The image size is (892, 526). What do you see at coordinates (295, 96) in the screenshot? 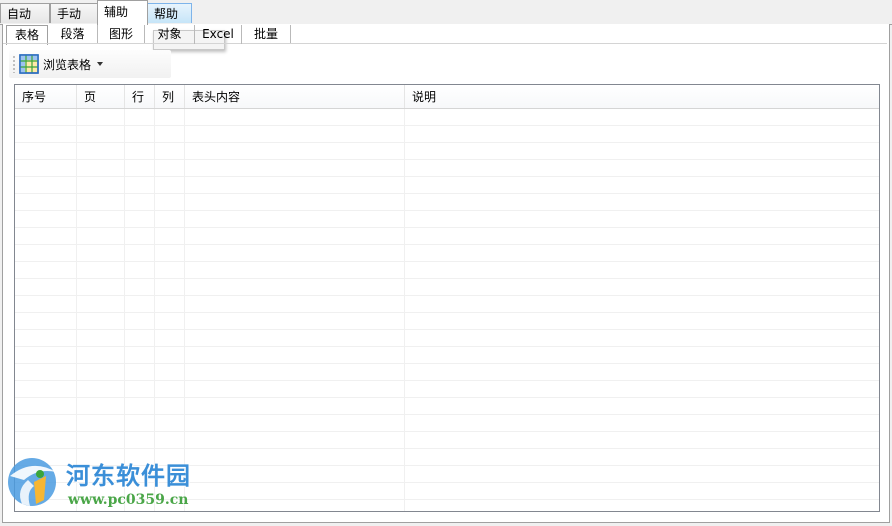
I see `column-header-content: 表头内容` at bounding box center [295, 96].